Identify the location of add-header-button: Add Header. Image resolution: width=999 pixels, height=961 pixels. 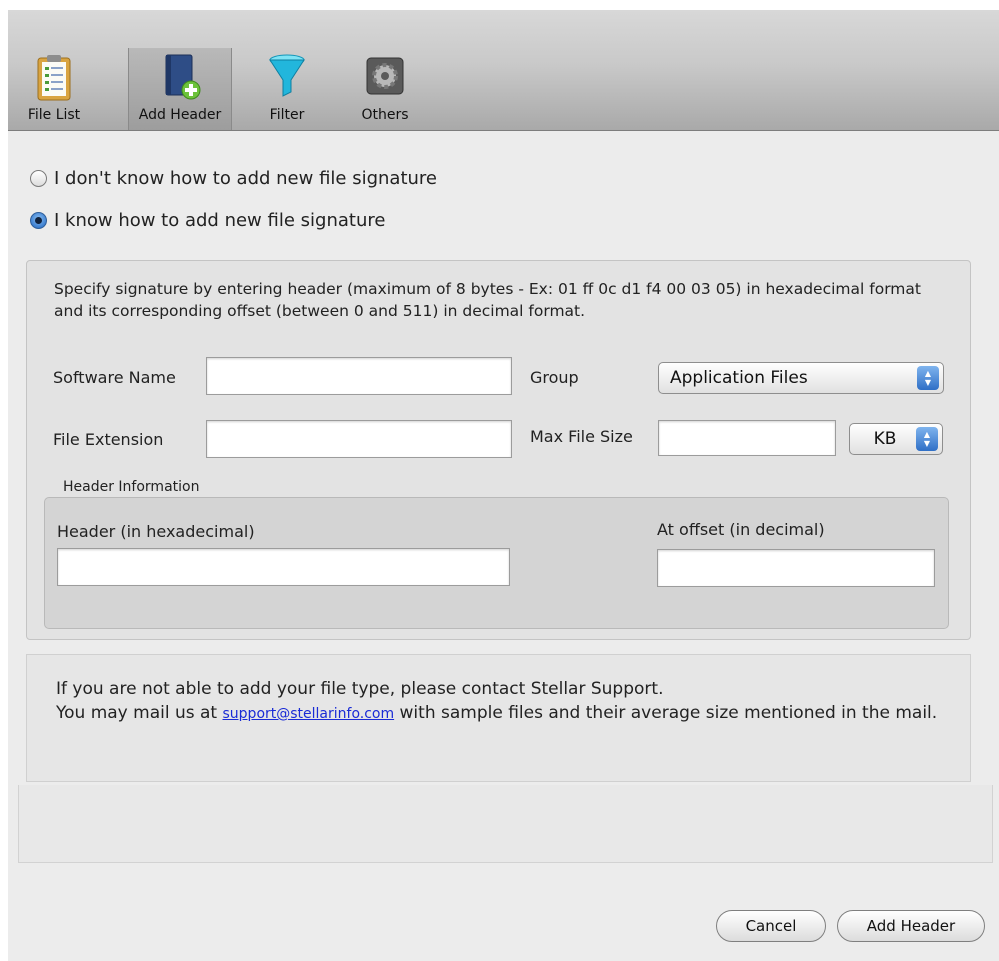
(911, 926).